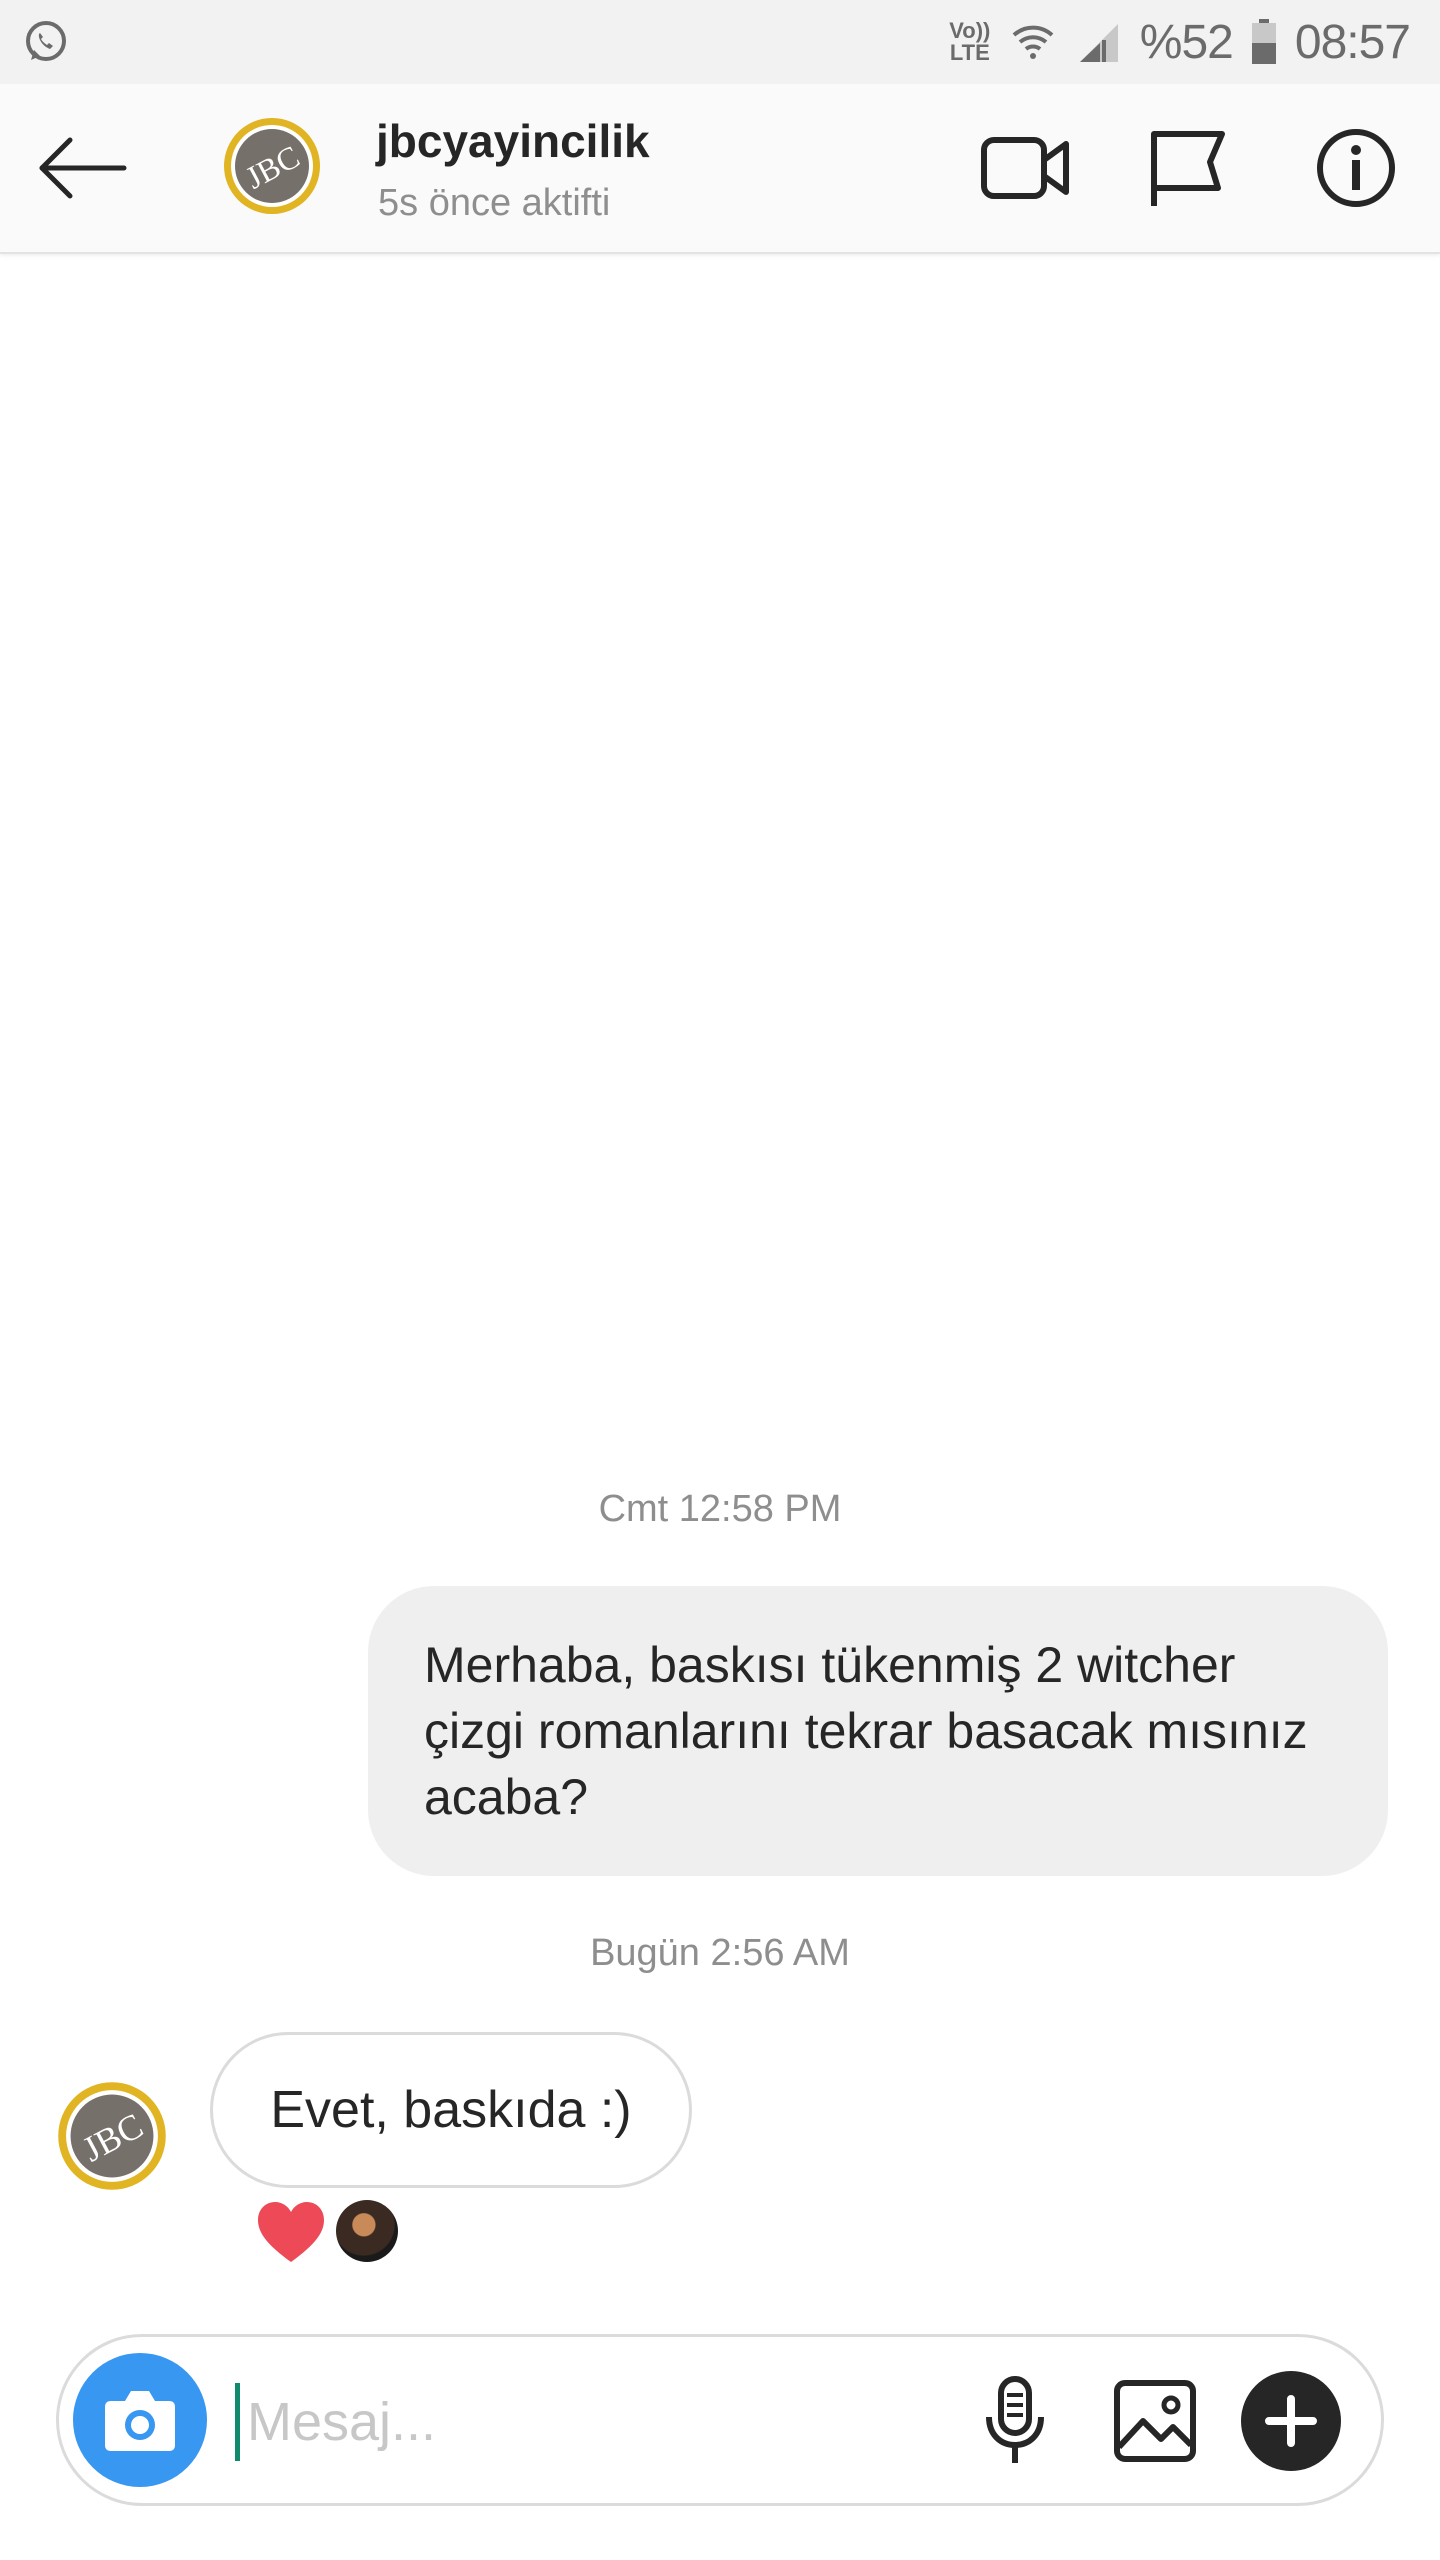  I want to click on camera-button, so click(140, 2420).